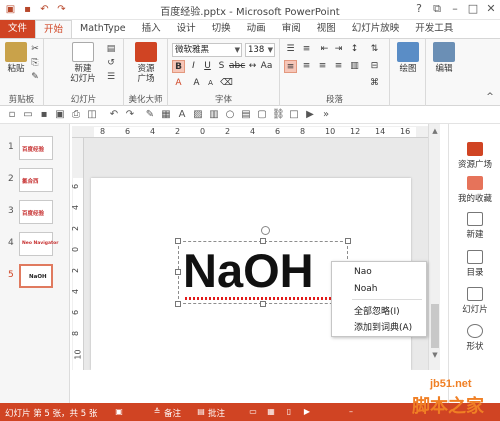  Describe the element at coordinates (377, 310) in the screenshot. I see `ignore-all-item: 全部忽略(I)` at that location.